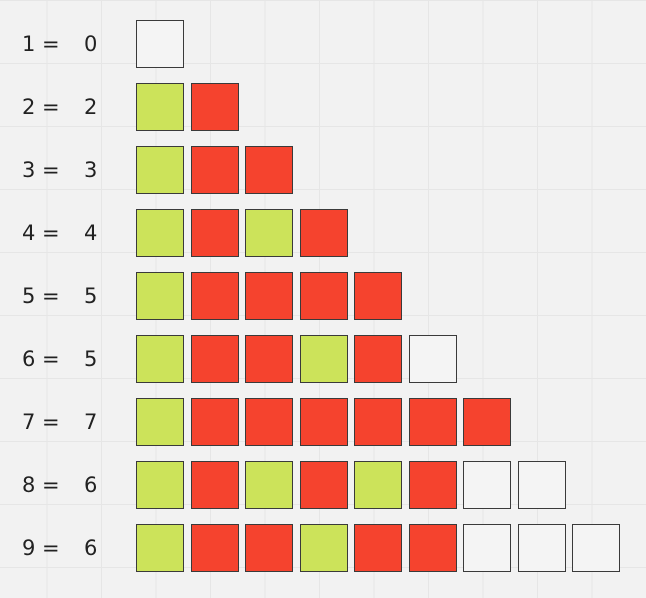 The image size is (646, 598). I want to click on sequence-row: 8 = 6, so click(323, 485).